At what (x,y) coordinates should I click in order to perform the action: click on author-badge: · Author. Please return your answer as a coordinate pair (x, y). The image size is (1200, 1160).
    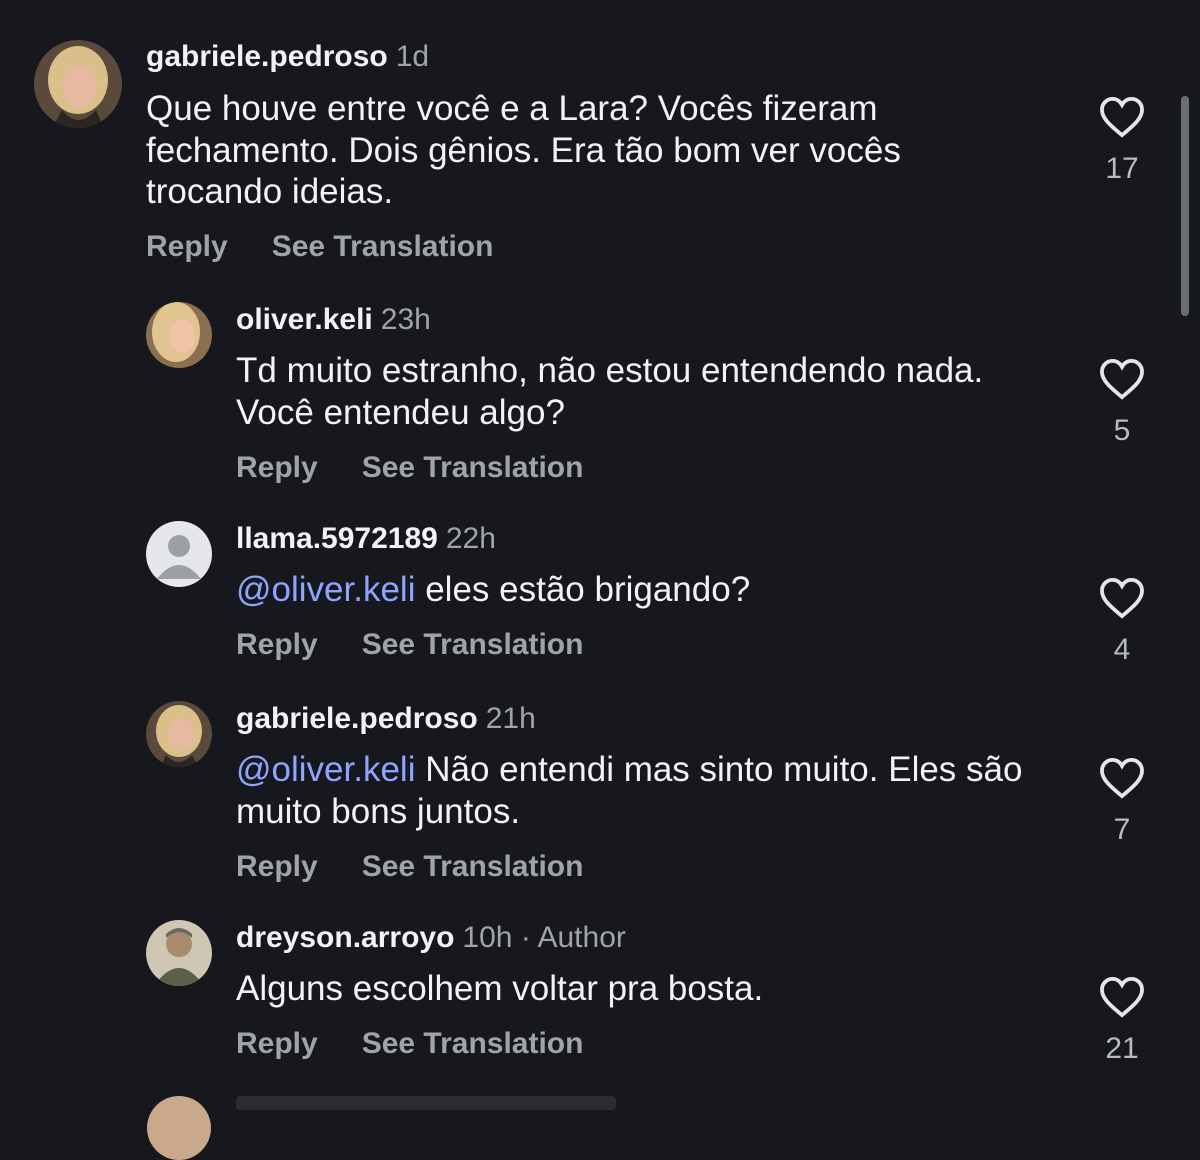
    Looking at the image, I should click on (569, 937).